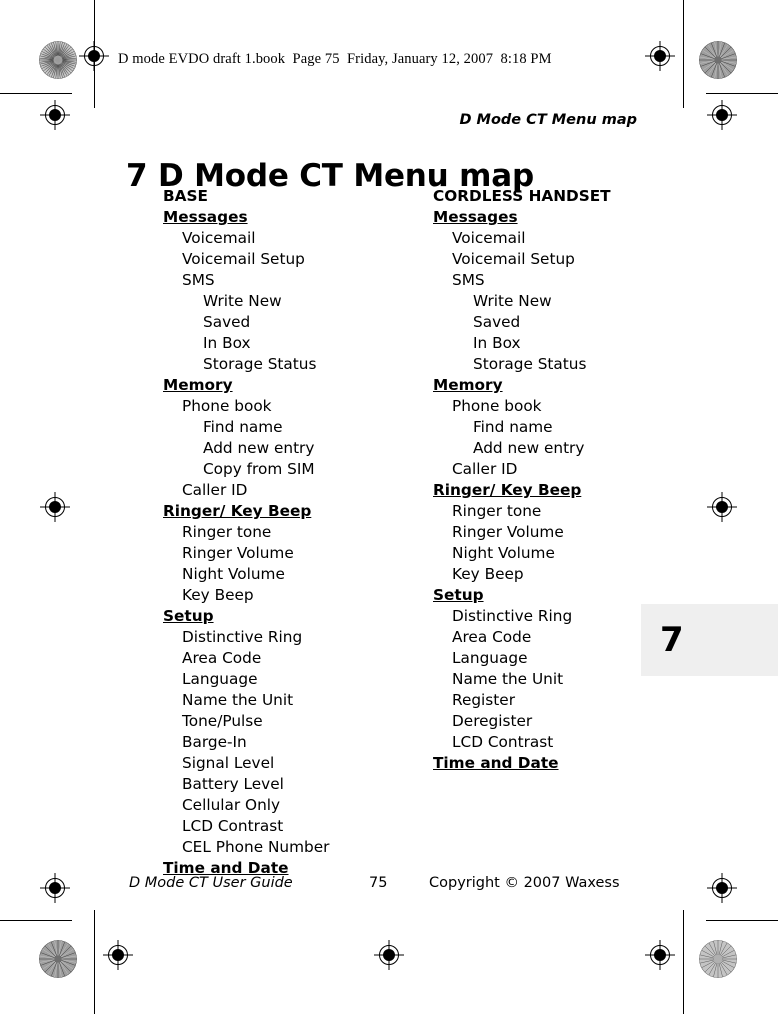 Image resolution: width=778 pixels, height=1014 pixels. What do you see at coordinates (742, 93) in the screenshot?
I see `trim-line-top-right` at bounding box center [742, 93].